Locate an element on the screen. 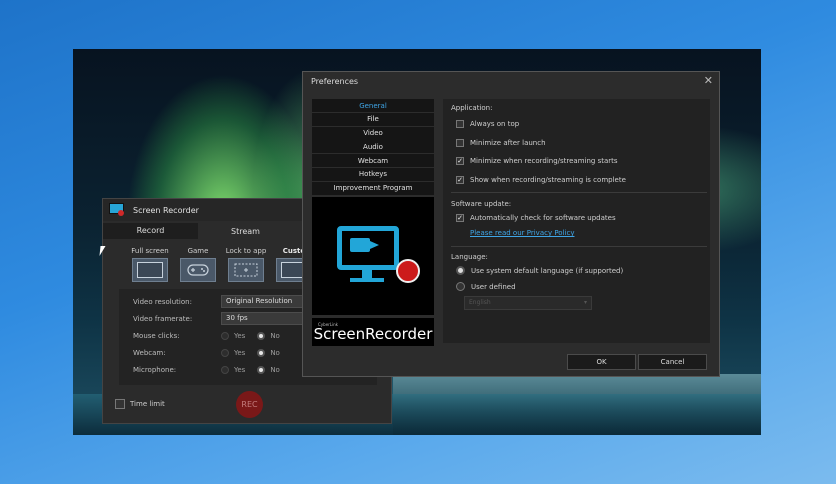 Image resolution: width=836 pixels, height=484 pixels. software-update-heading: Software update: is located at coordinates (481, 204).